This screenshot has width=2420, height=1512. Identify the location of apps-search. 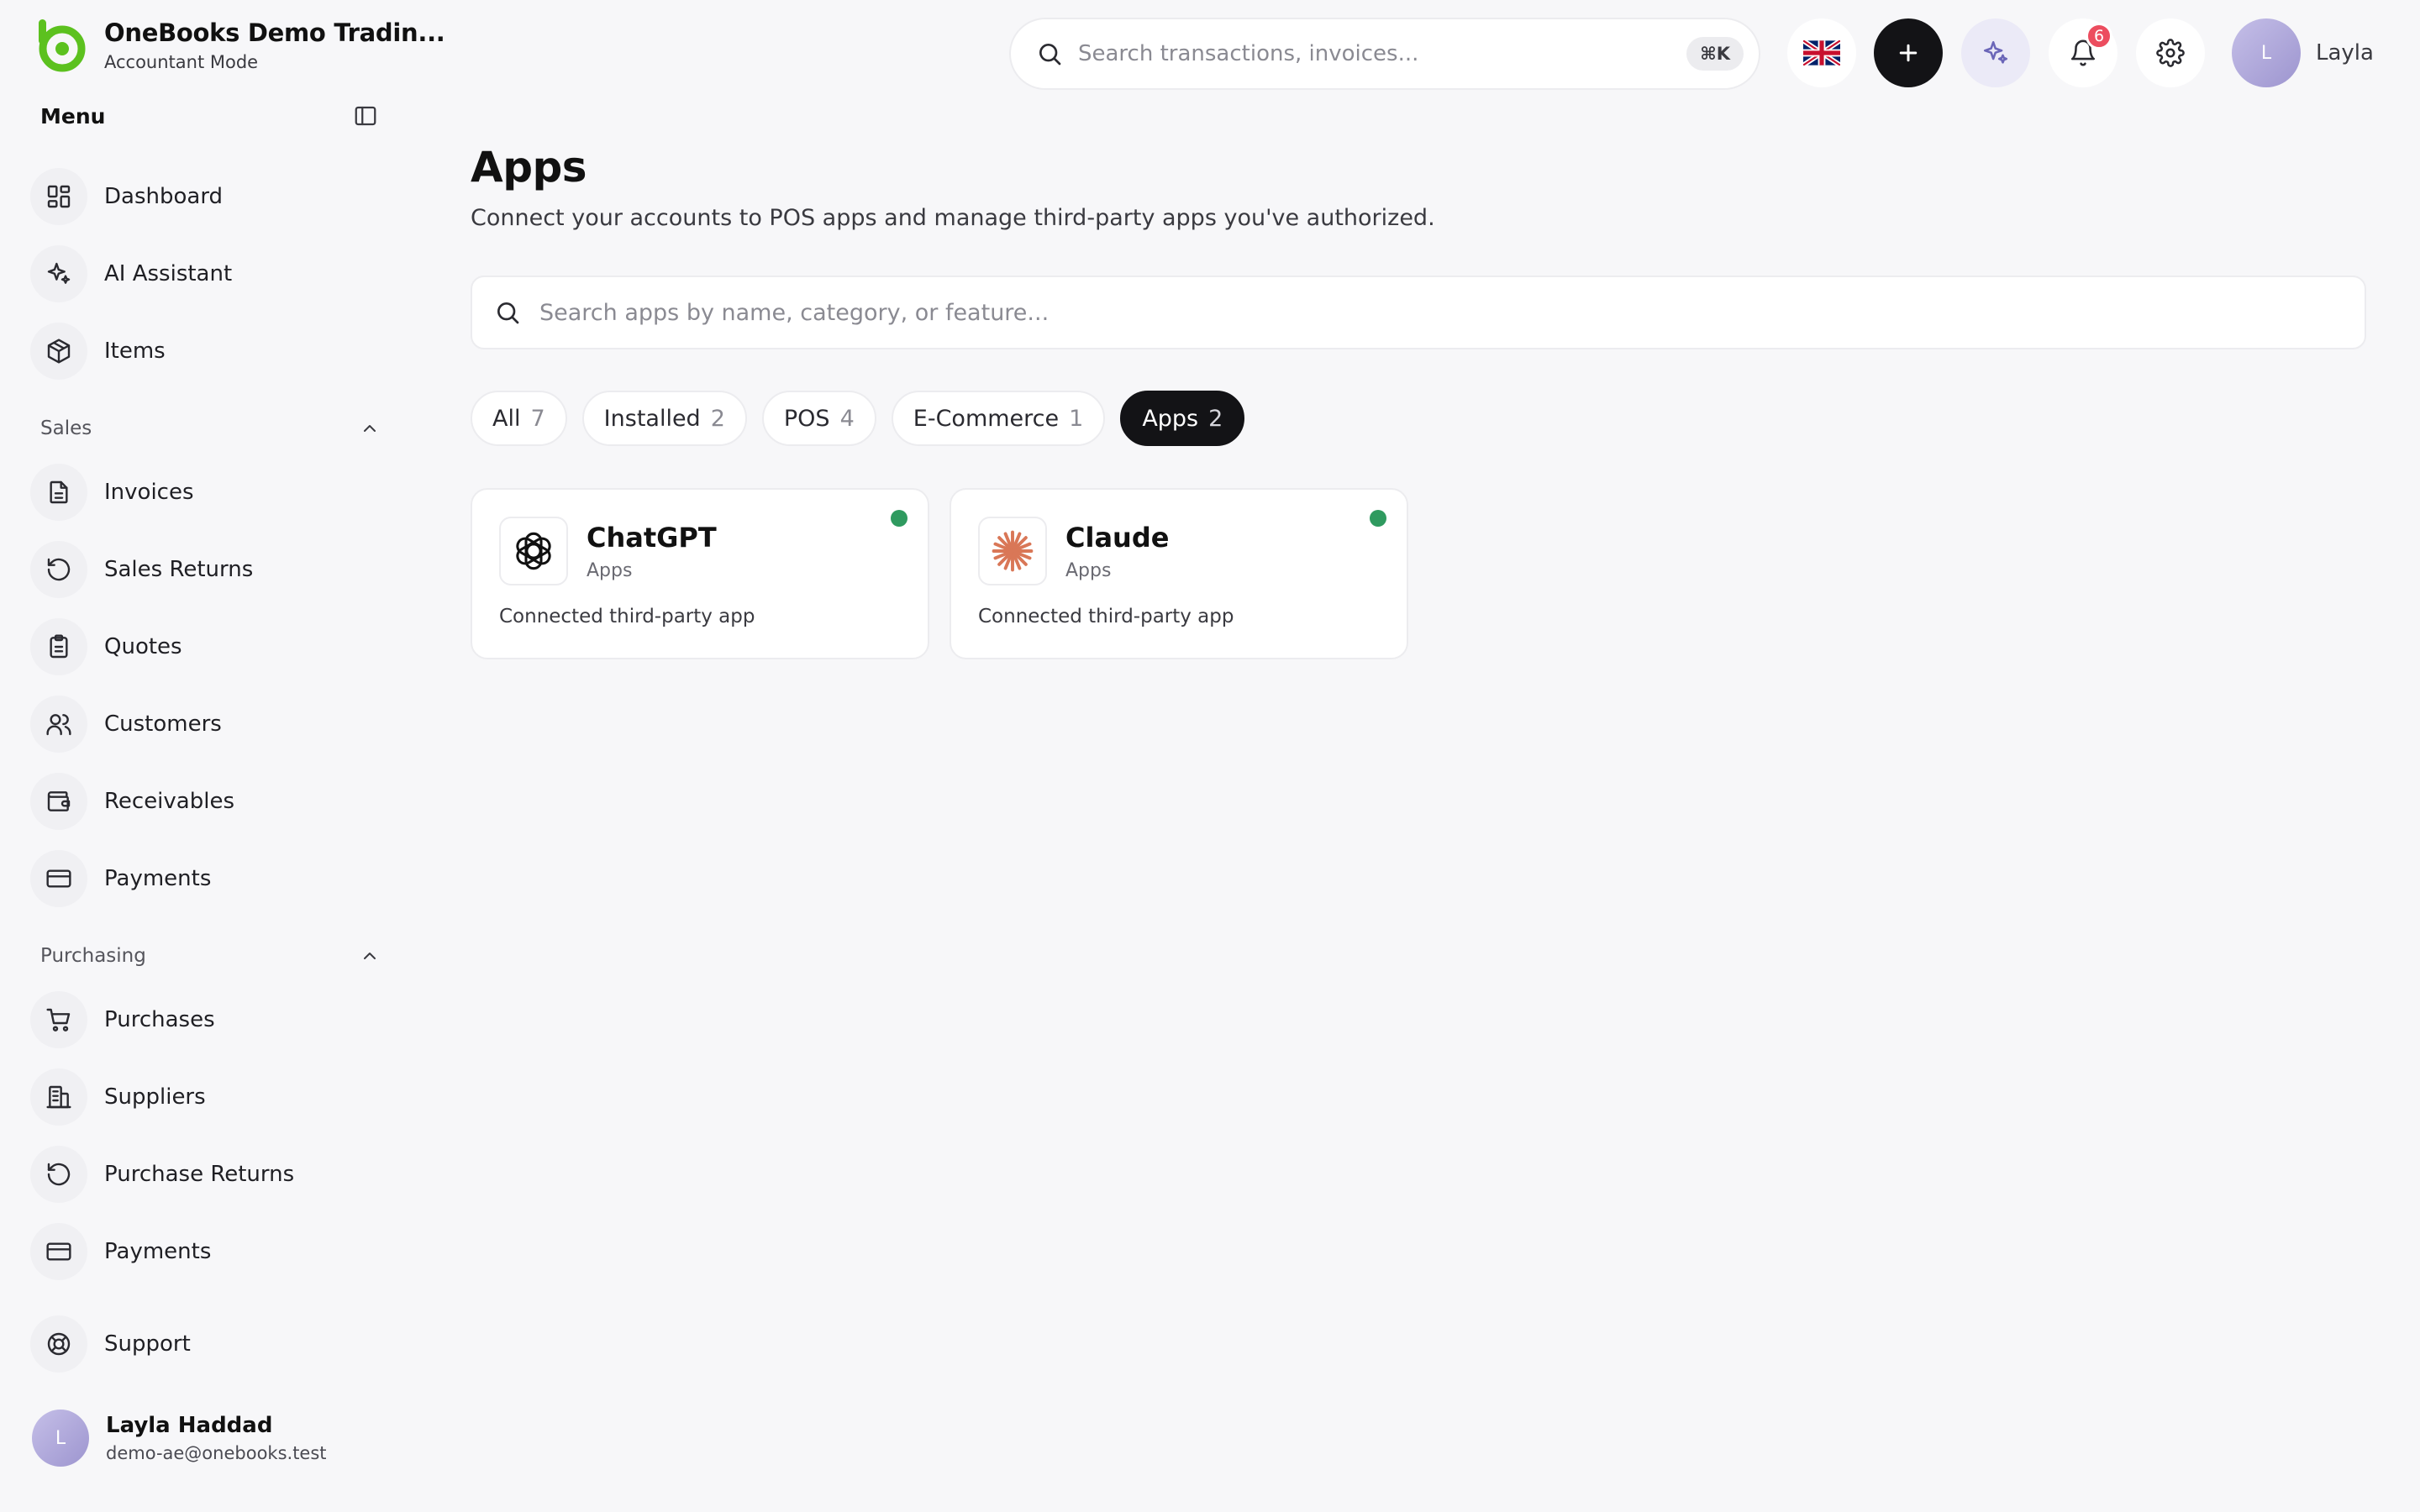
(1418, 312).